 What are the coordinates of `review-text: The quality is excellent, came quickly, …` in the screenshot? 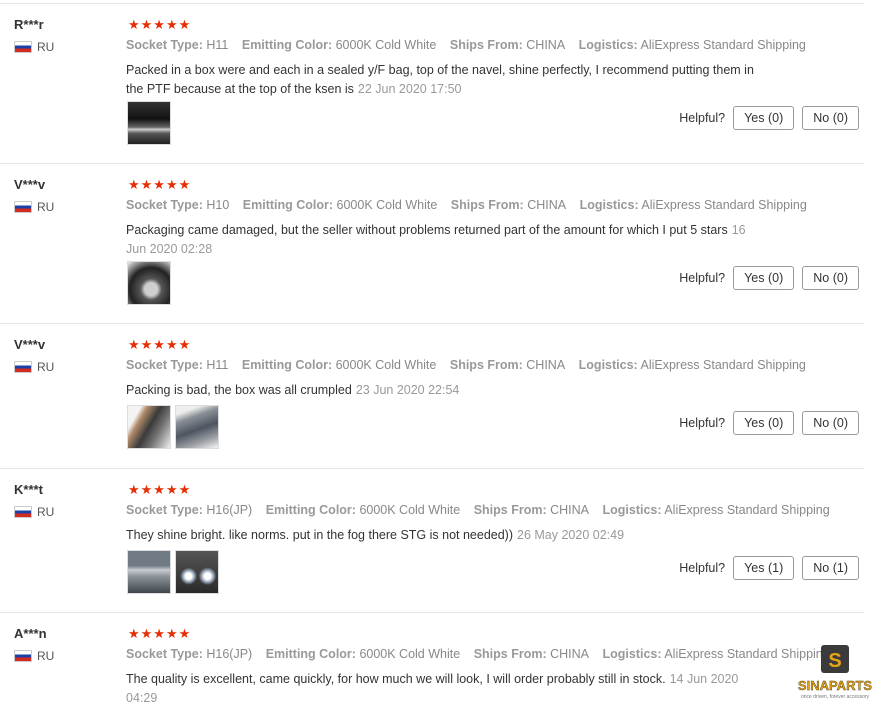 It's located at (441, 689).